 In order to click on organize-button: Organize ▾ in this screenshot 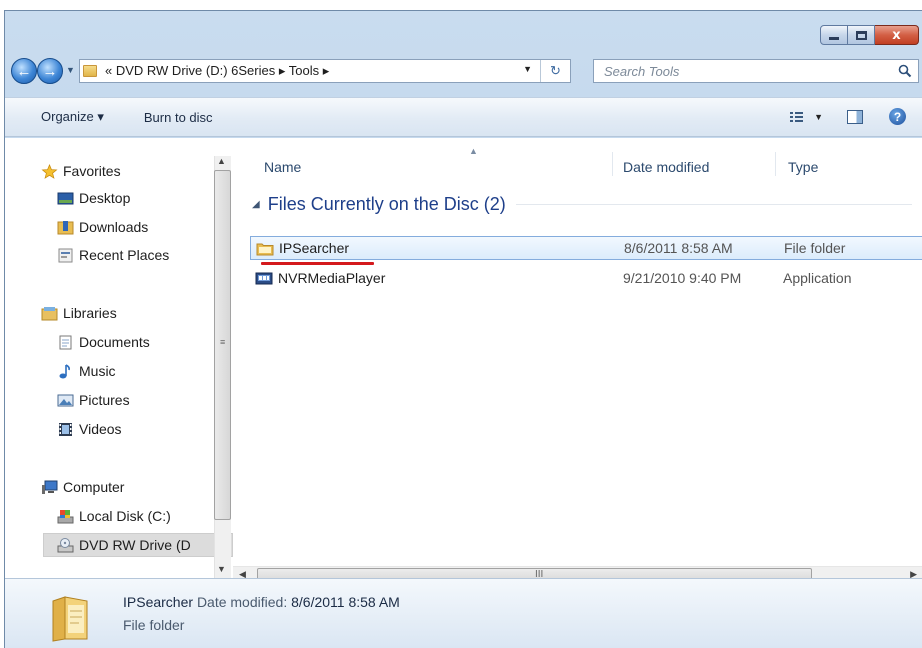, I will do `click(72, 117)`.